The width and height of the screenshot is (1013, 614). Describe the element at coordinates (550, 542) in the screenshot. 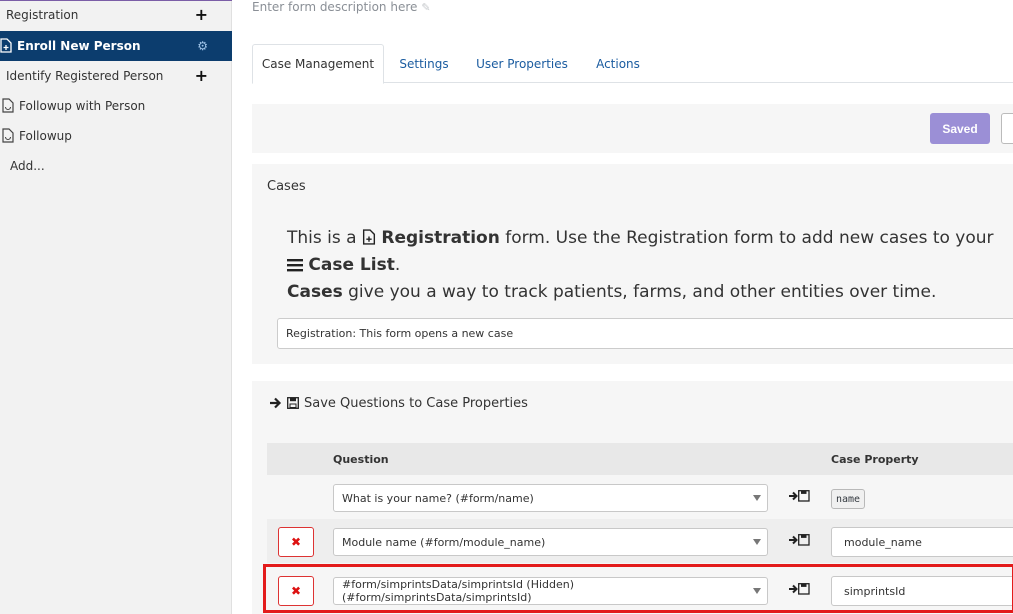

I see `question-select: Module name (#form/module_name)` at that location.